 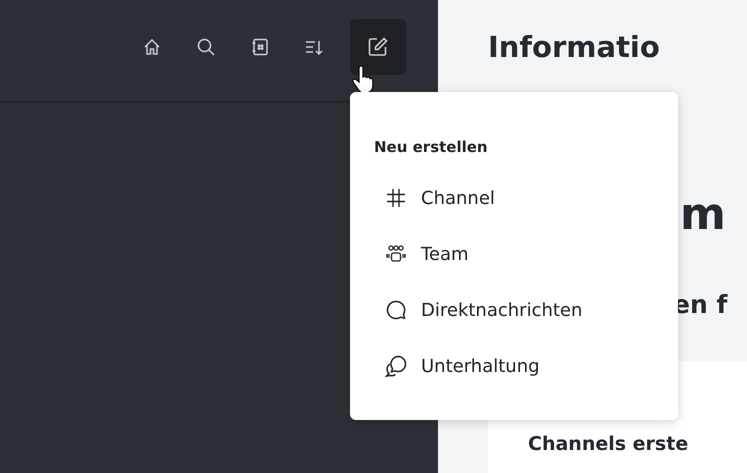 I want to click on home-icon, so click(x=152, y=47).